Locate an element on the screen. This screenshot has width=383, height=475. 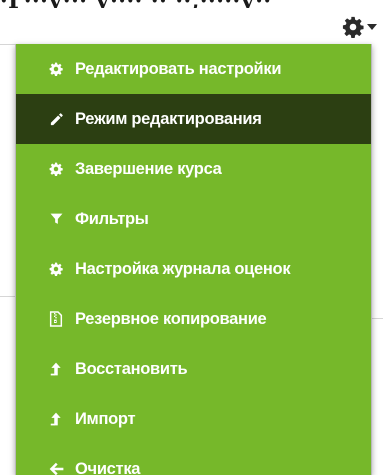
caret-down-icon is located at coordinates (372, 27).